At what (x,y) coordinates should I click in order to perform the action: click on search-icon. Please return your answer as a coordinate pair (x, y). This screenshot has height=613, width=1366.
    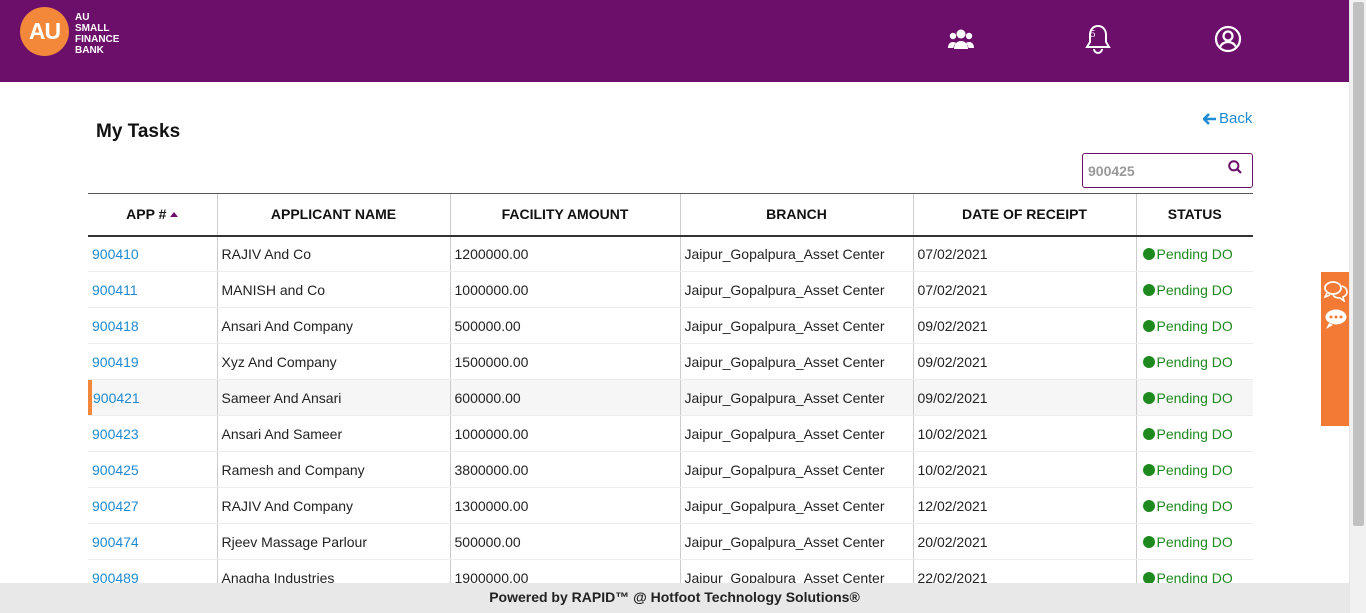
    Looking at the image, I should click on (1235, 169).